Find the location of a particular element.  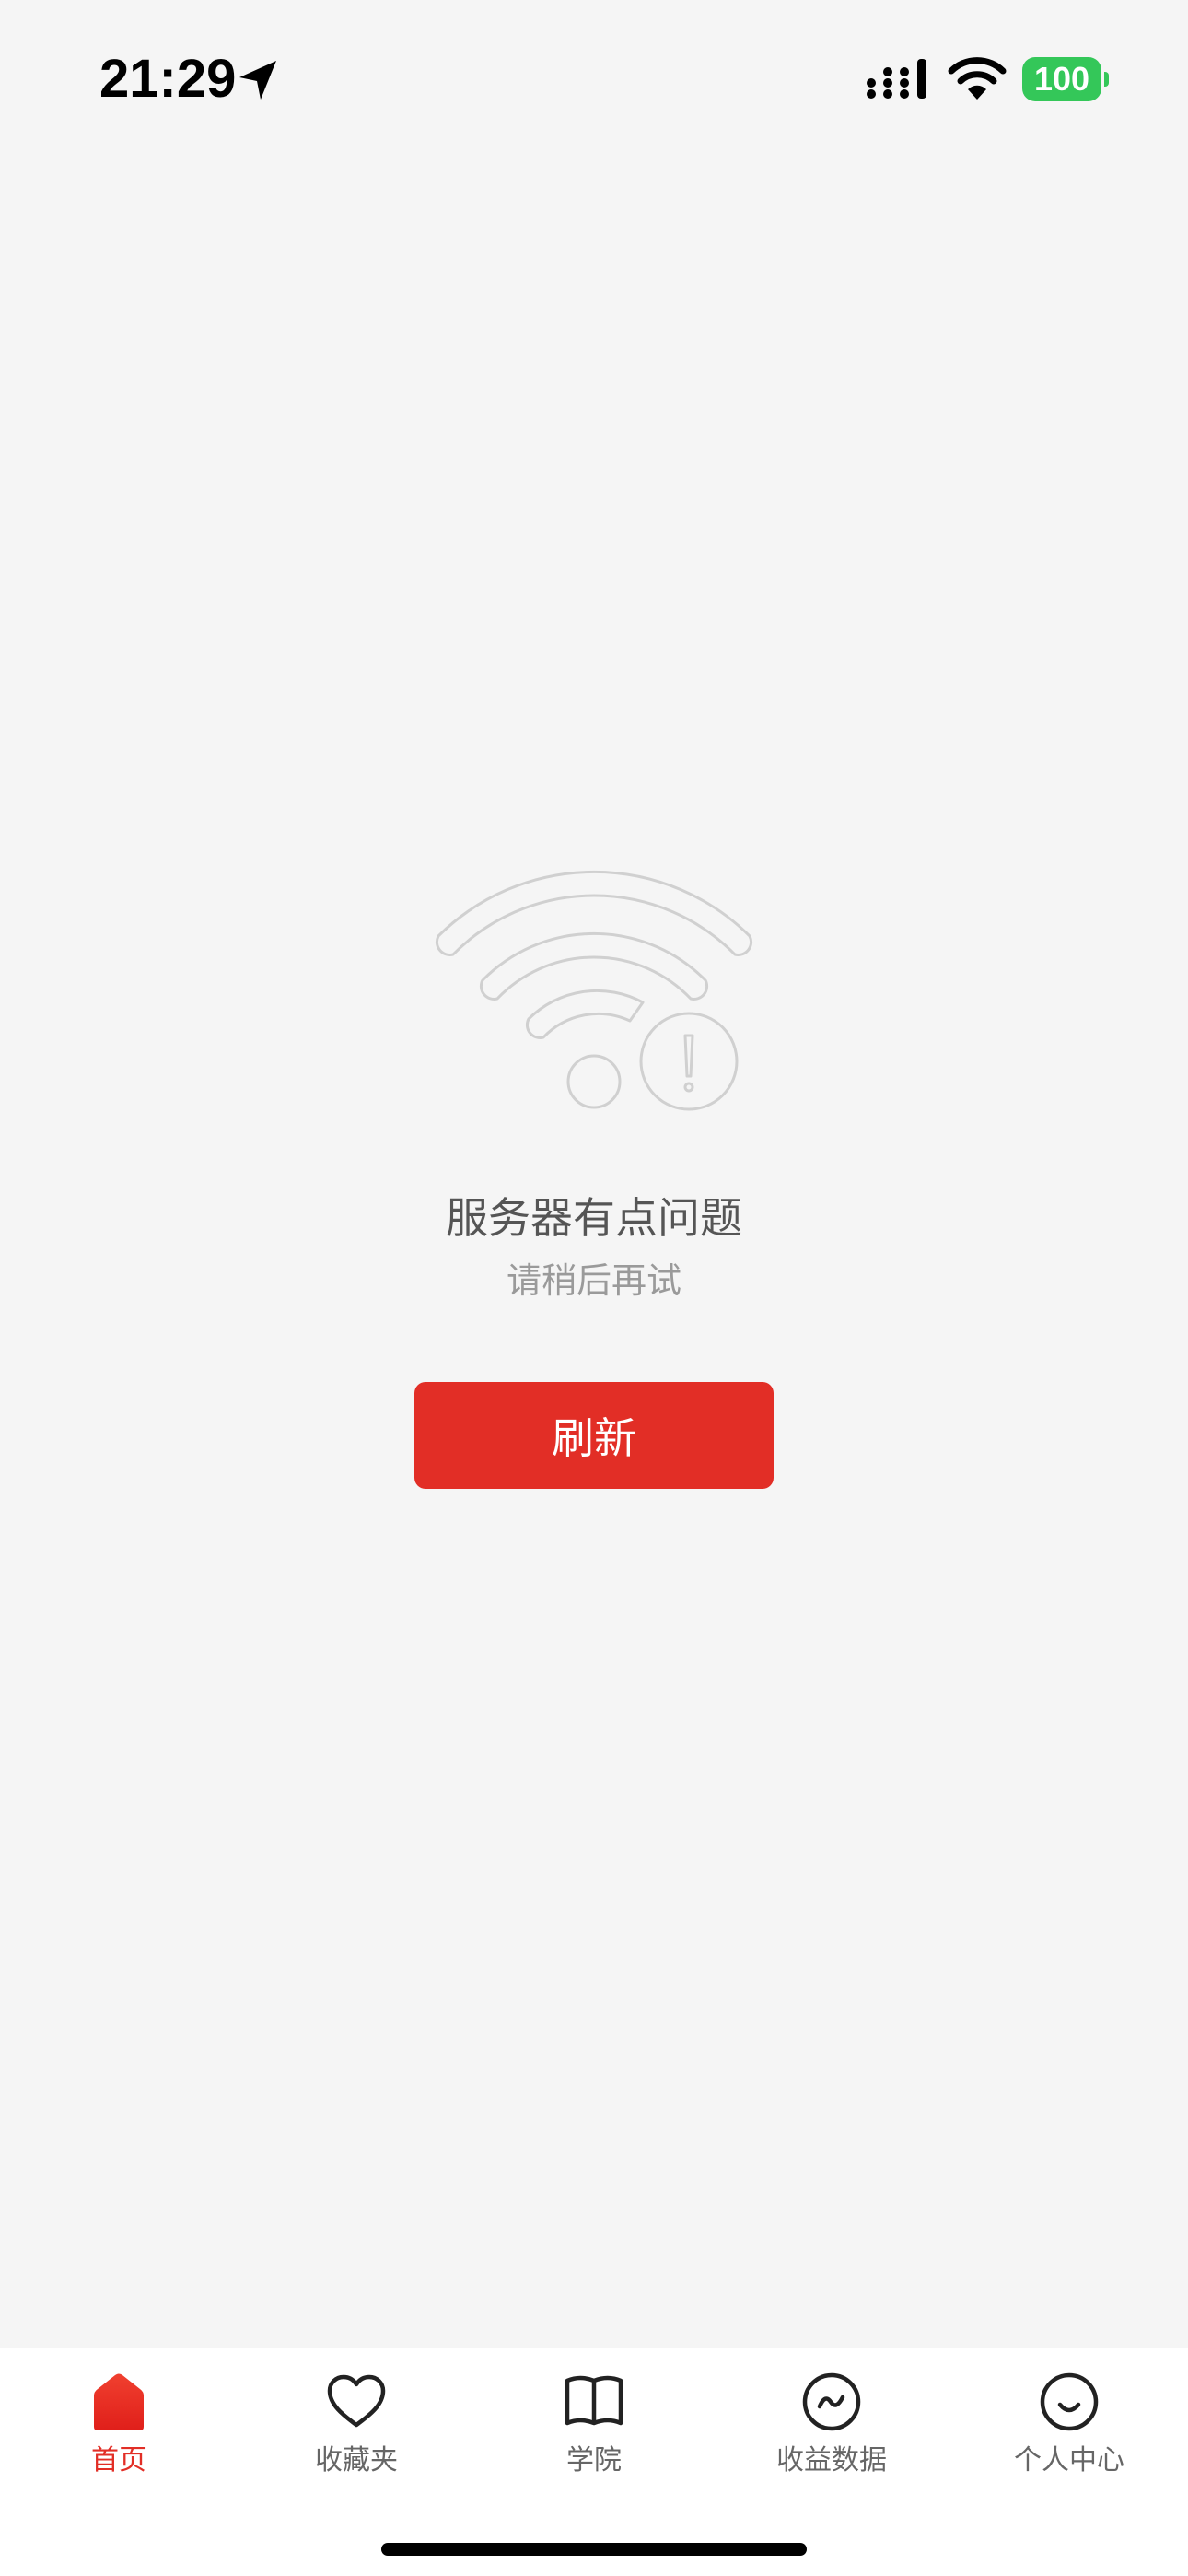

tab-academy: 学院 is located at coordinates (594, 2436).